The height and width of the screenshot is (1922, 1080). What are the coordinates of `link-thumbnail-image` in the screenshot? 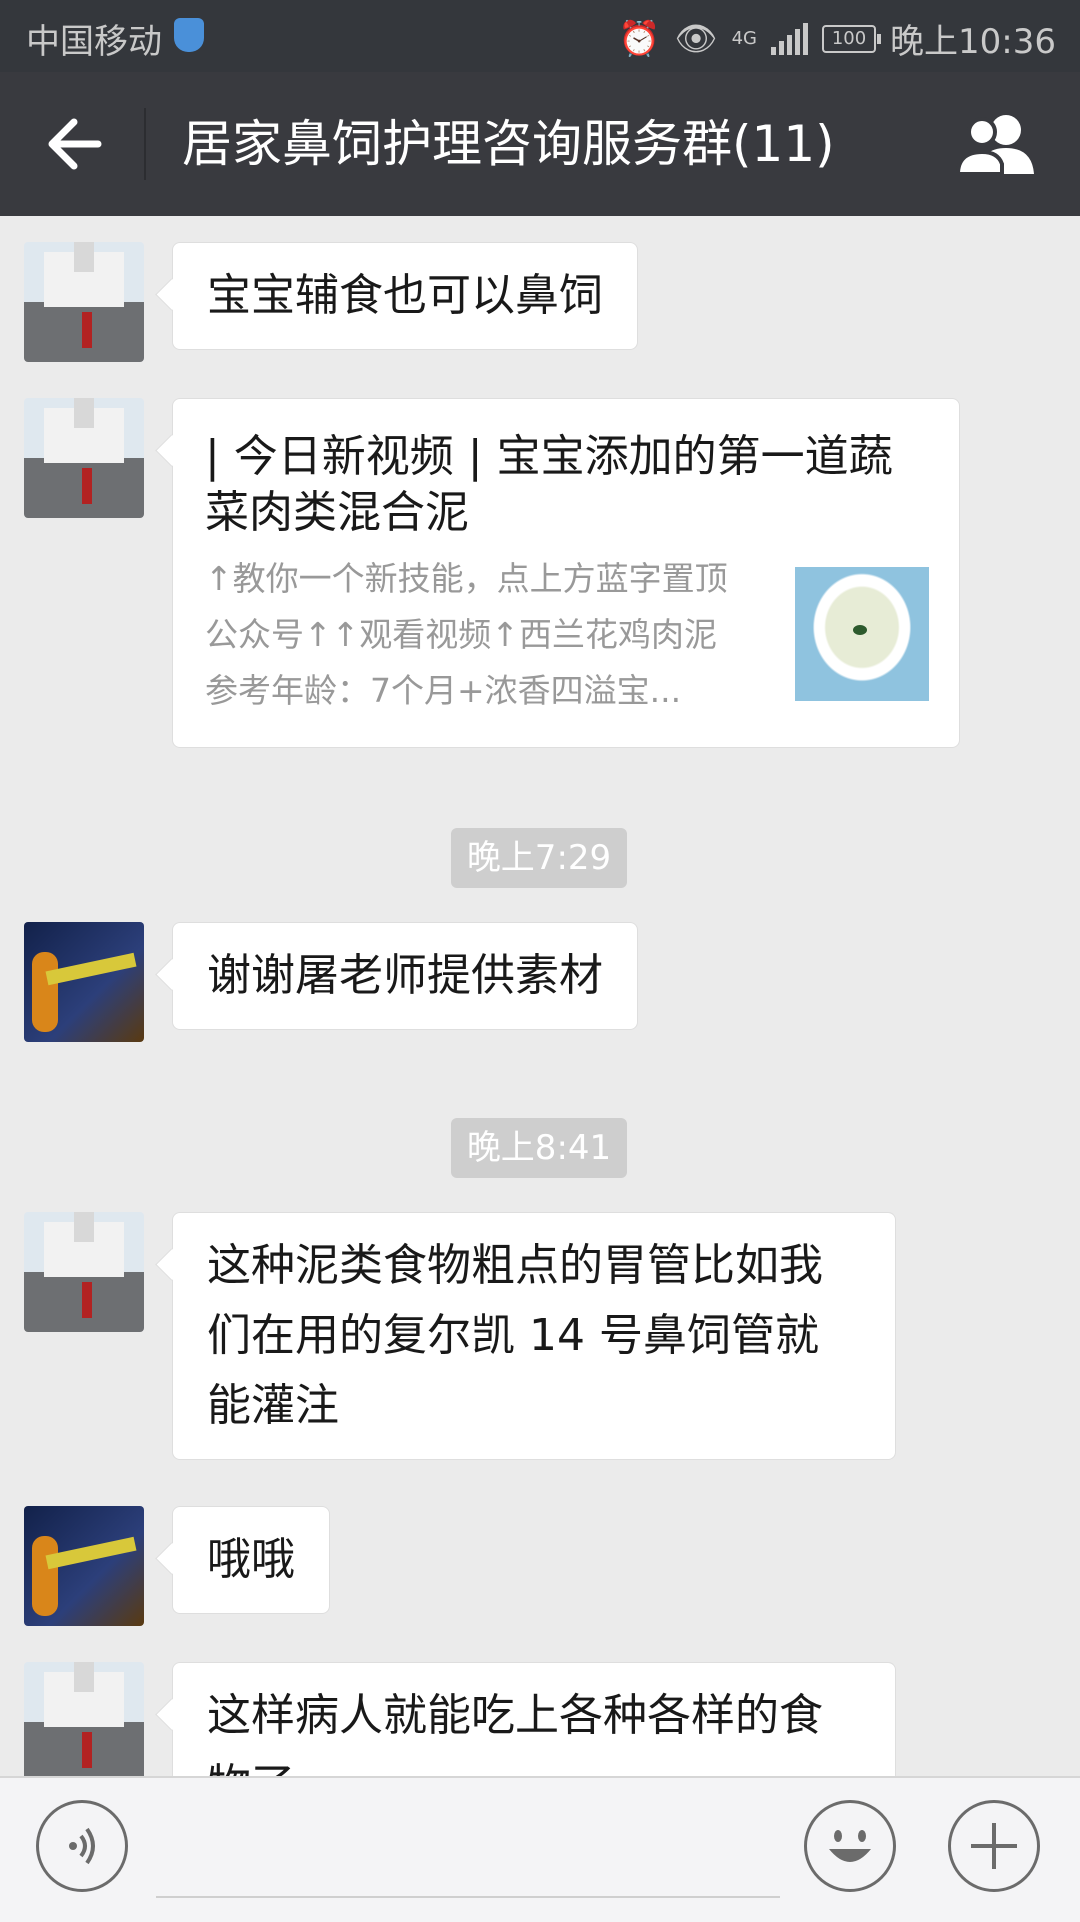 It's located at (862, 634).